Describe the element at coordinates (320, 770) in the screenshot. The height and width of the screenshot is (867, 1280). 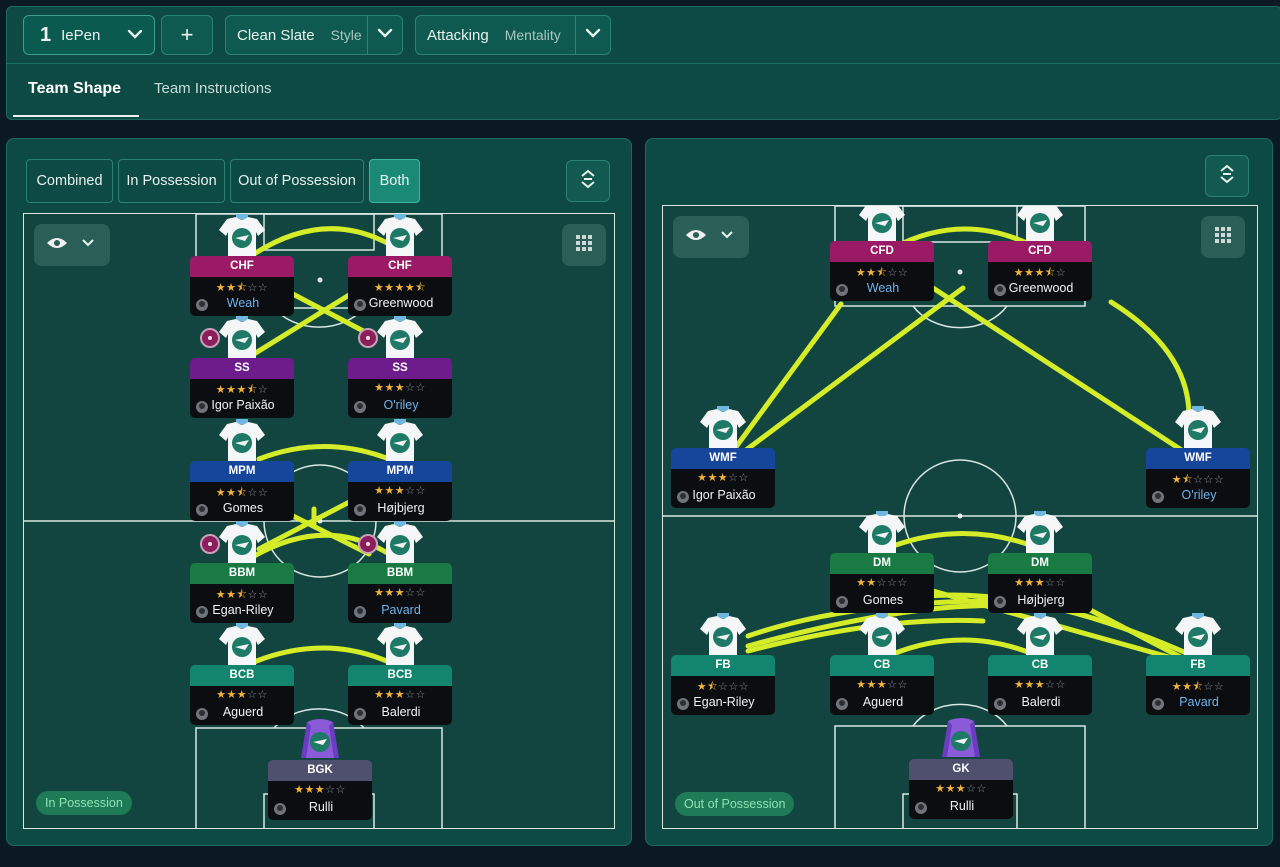
I see `player-role: BGK` at that location.